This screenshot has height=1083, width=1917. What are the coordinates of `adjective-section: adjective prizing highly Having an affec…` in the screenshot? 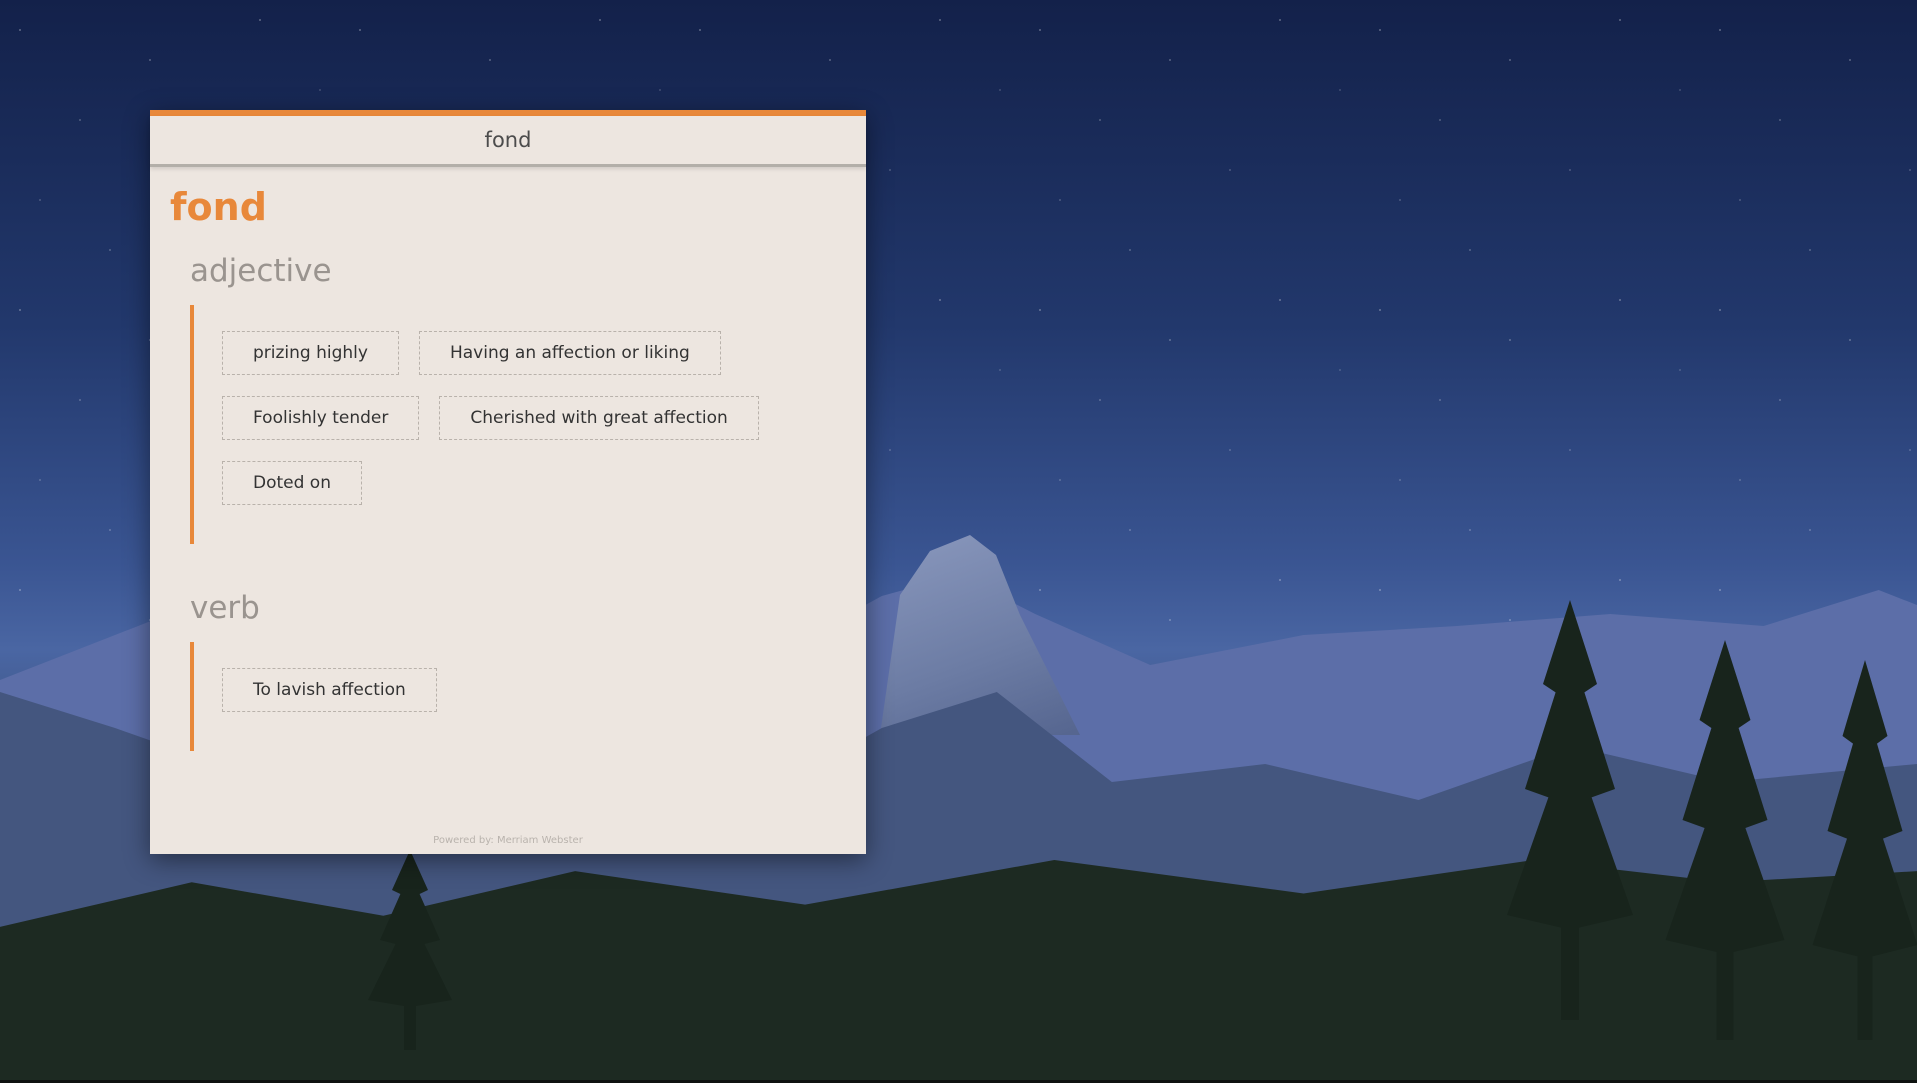 It's located at (518, 397).